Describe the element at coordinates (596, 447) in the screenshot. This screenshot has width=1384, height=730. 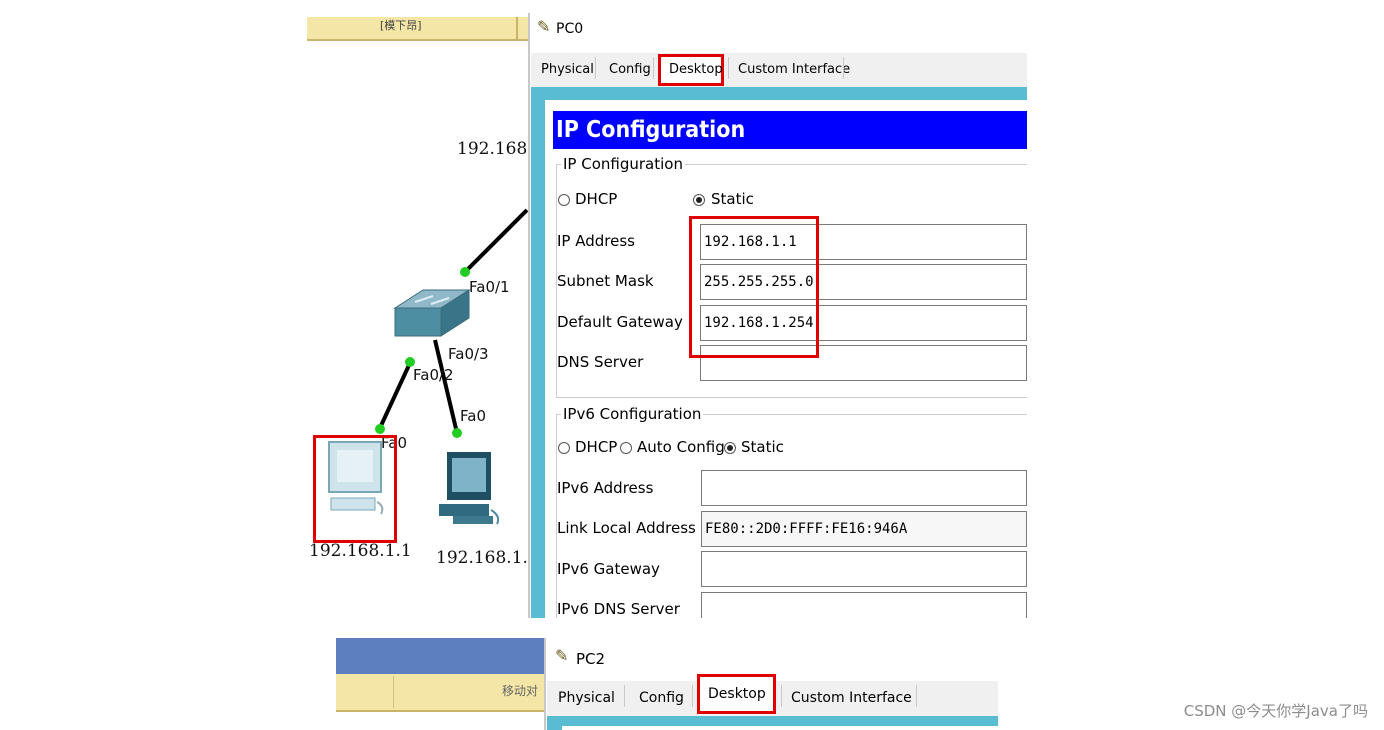
I see `ipv6-dhcp-label: DHCP` at that location.